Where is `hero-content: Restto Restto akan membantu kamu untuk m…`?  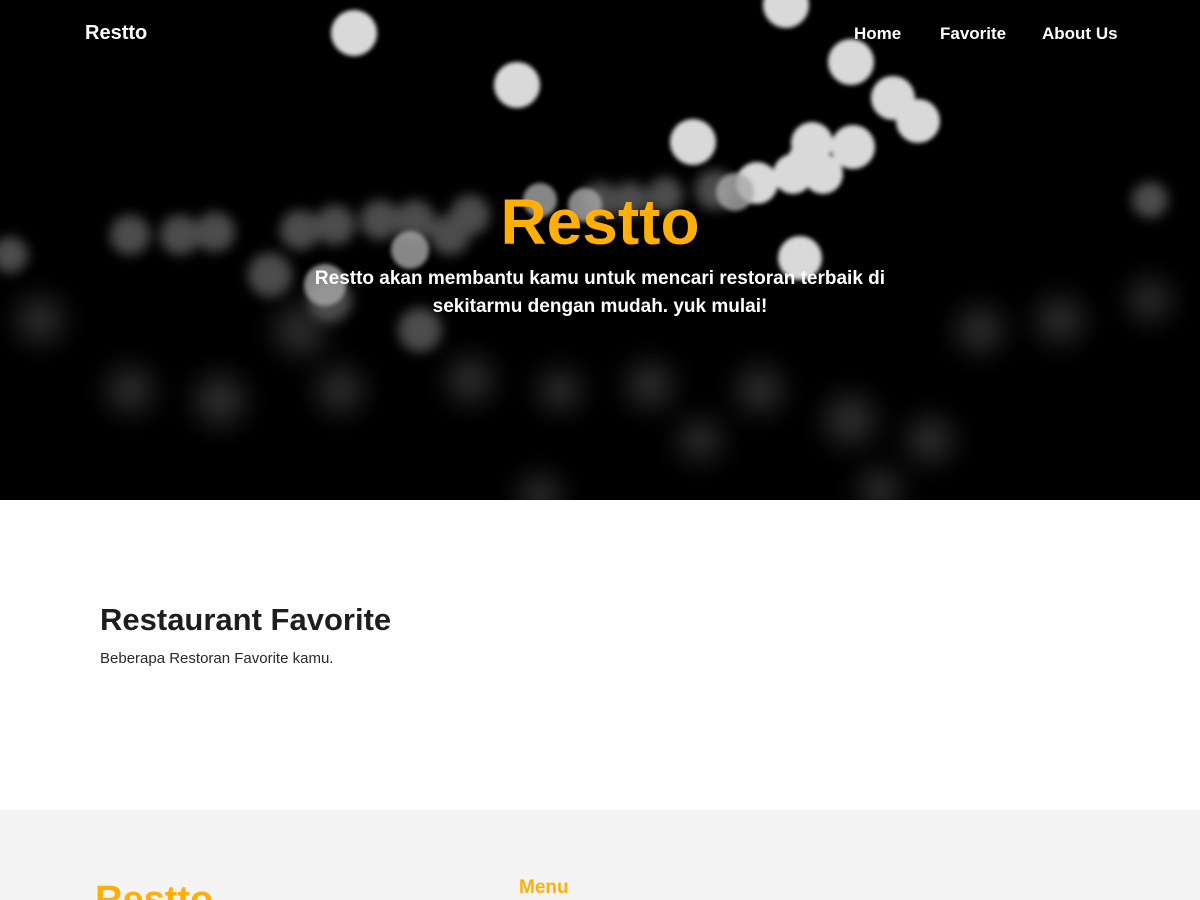 hero-content: Restto Restto akan membantu kamu untuk m… is located at coordinates (600, 251).